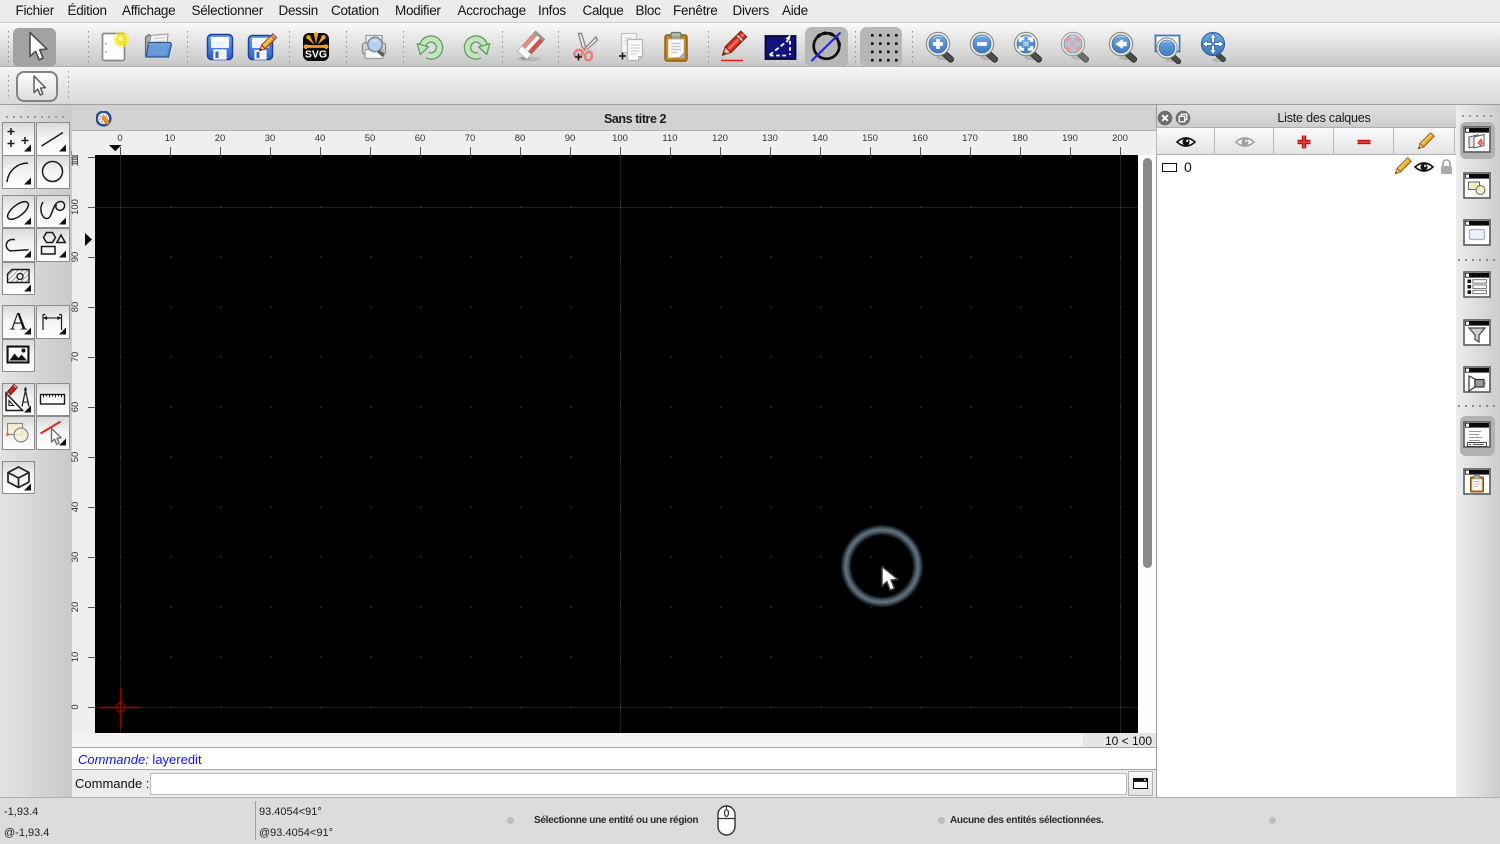 The width and height of the screenshot is (1500, 844). Describe the element at coordinates (315, 55) in the screenshot. I see `svg-text: SVG` at that location.